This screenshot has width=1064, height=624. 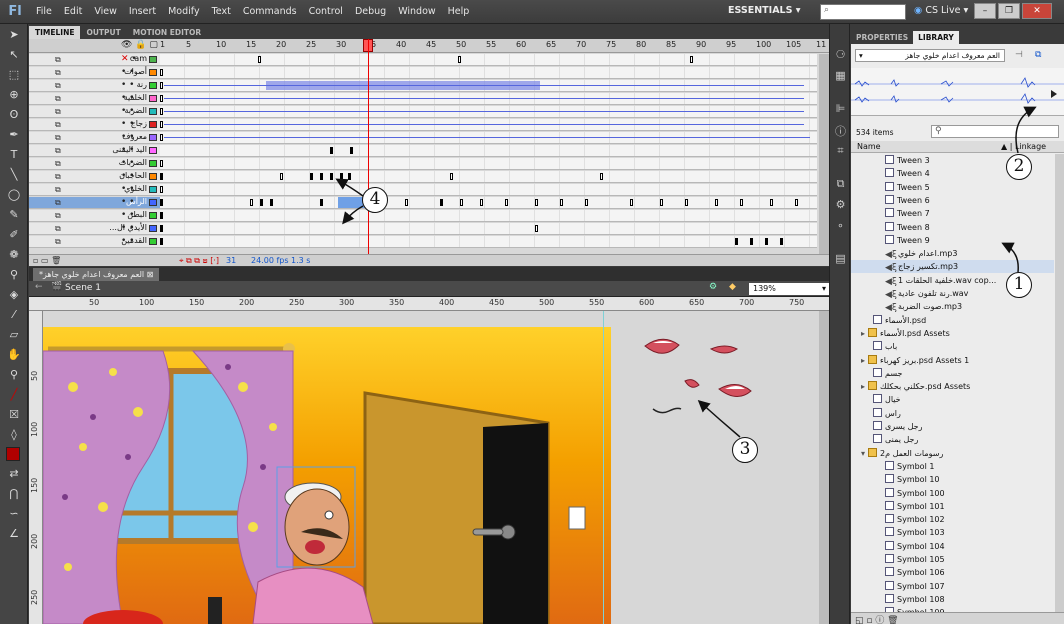 What do you see at coordinates (840, 259) in the screenshot?
I see `history-panel-icon: ▤` at bounding box center [840, 259].